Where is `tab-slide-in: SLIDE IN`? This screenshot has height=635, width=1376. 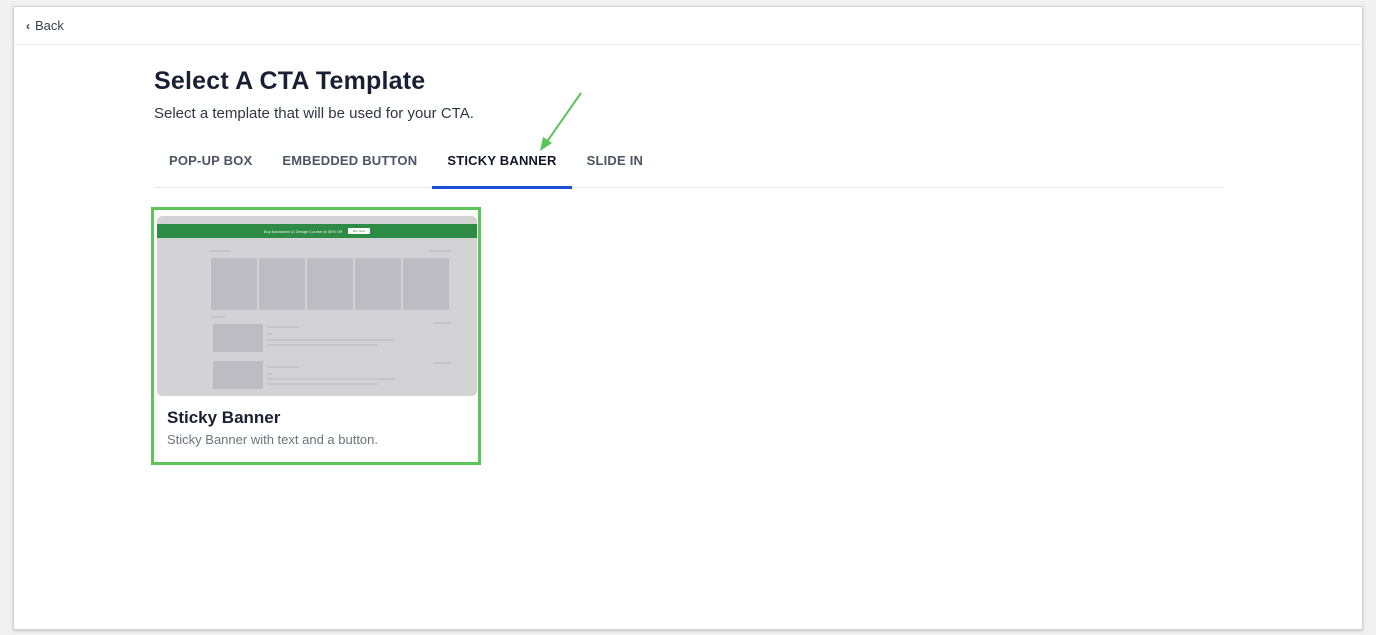
tab-slide-in: SLIDE IN is located at coordinates (615, 166).